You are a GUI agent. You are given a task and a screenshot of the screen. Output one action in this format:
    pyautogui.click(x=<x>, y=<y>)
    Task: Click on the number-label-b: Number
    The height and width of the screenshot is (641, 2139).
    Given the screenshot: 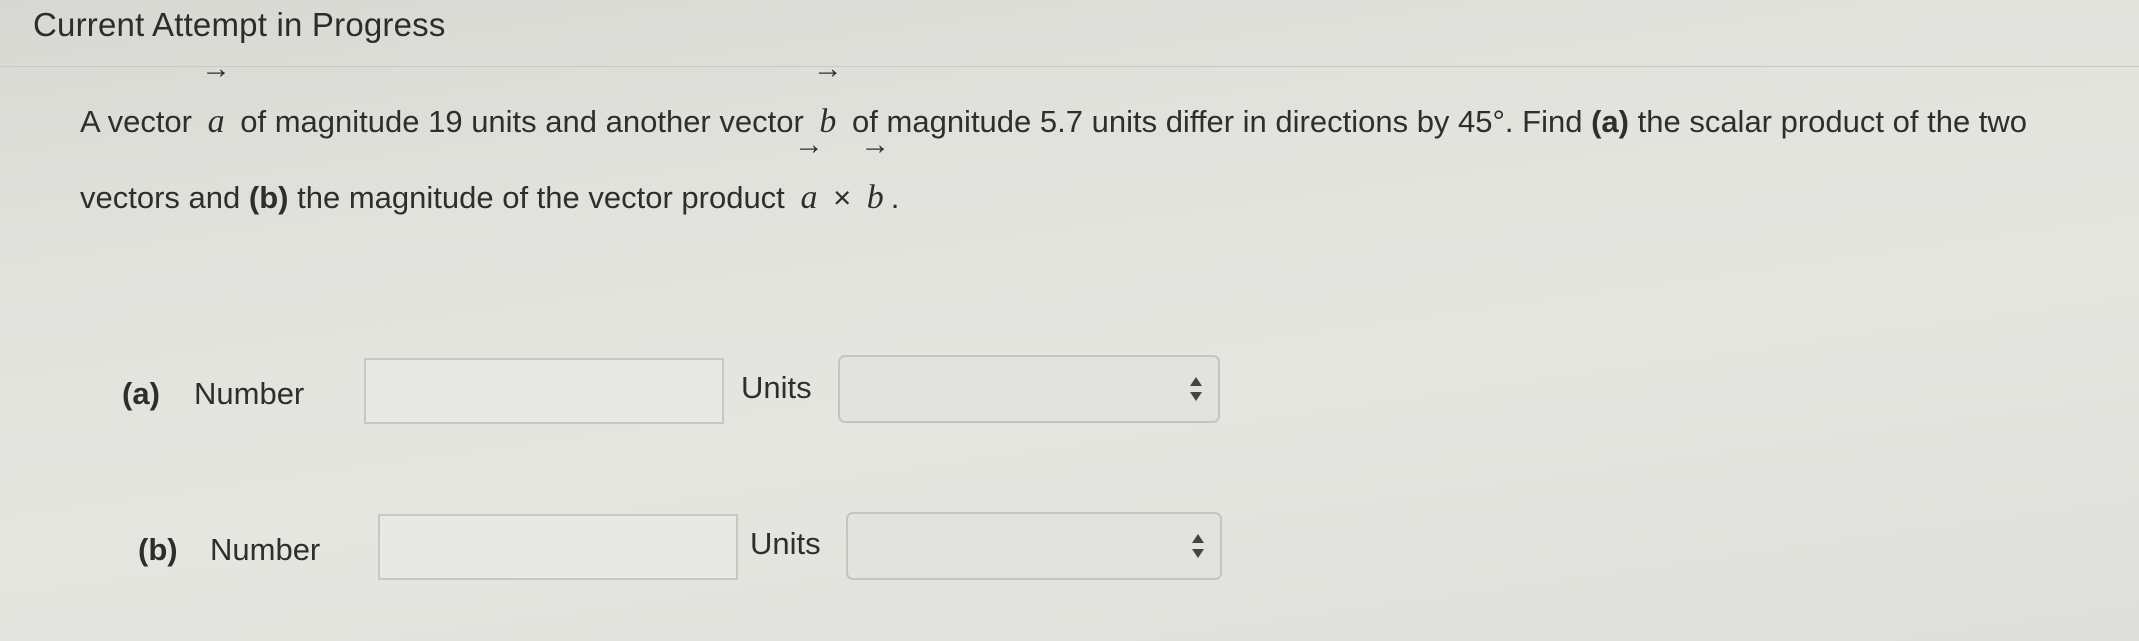 What is the action you would take?
    pyautogui.click(x=265, y=549)
    